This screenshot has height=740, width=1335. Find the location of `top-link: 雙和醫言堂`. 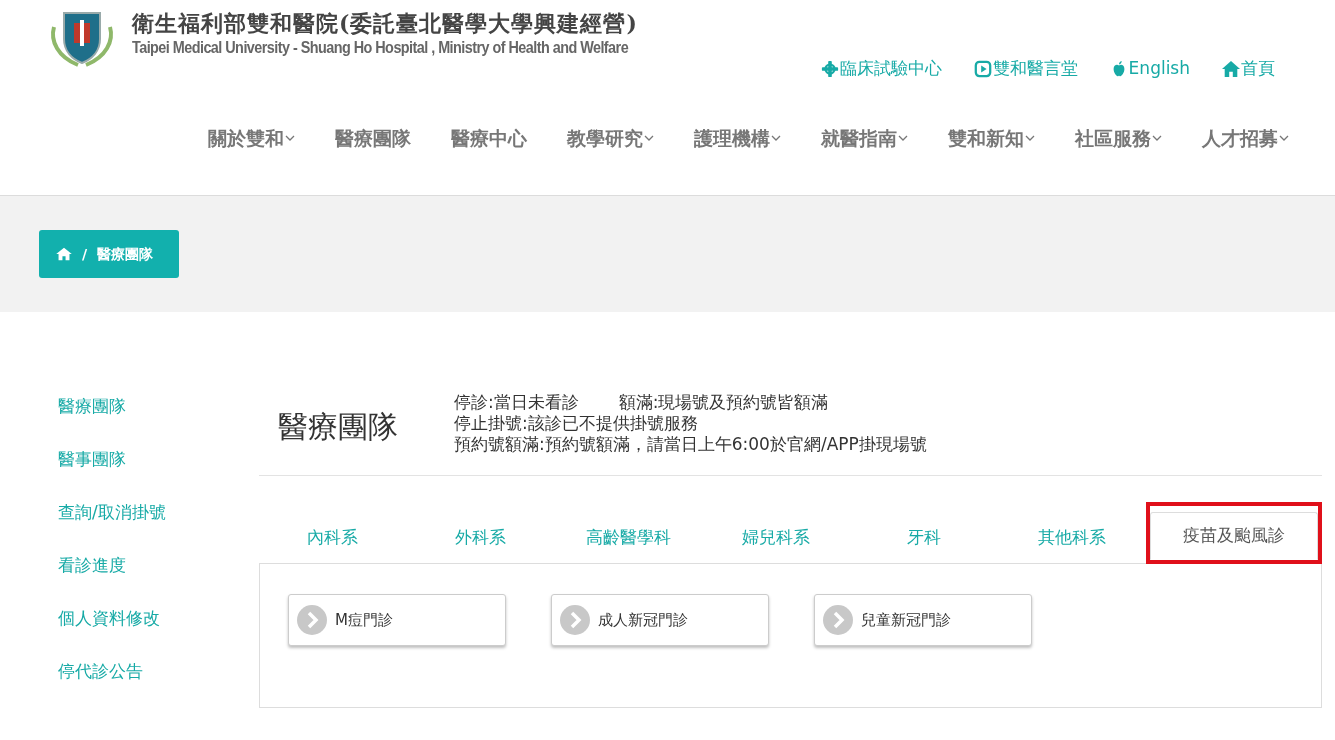

top-link: 雙和醫言堂 is located at coordinates (1025, 69).